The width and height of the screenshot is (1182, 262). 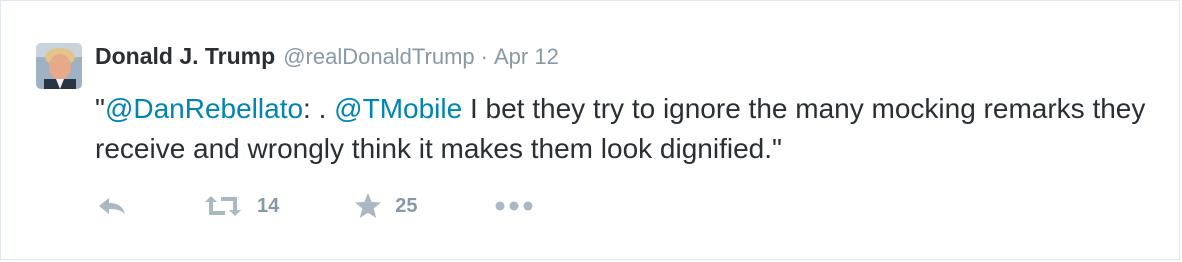 What do you see at coordinates (100, 108) in the screenshot?
I see `quote-open: "` at bounding box center [100, 108].